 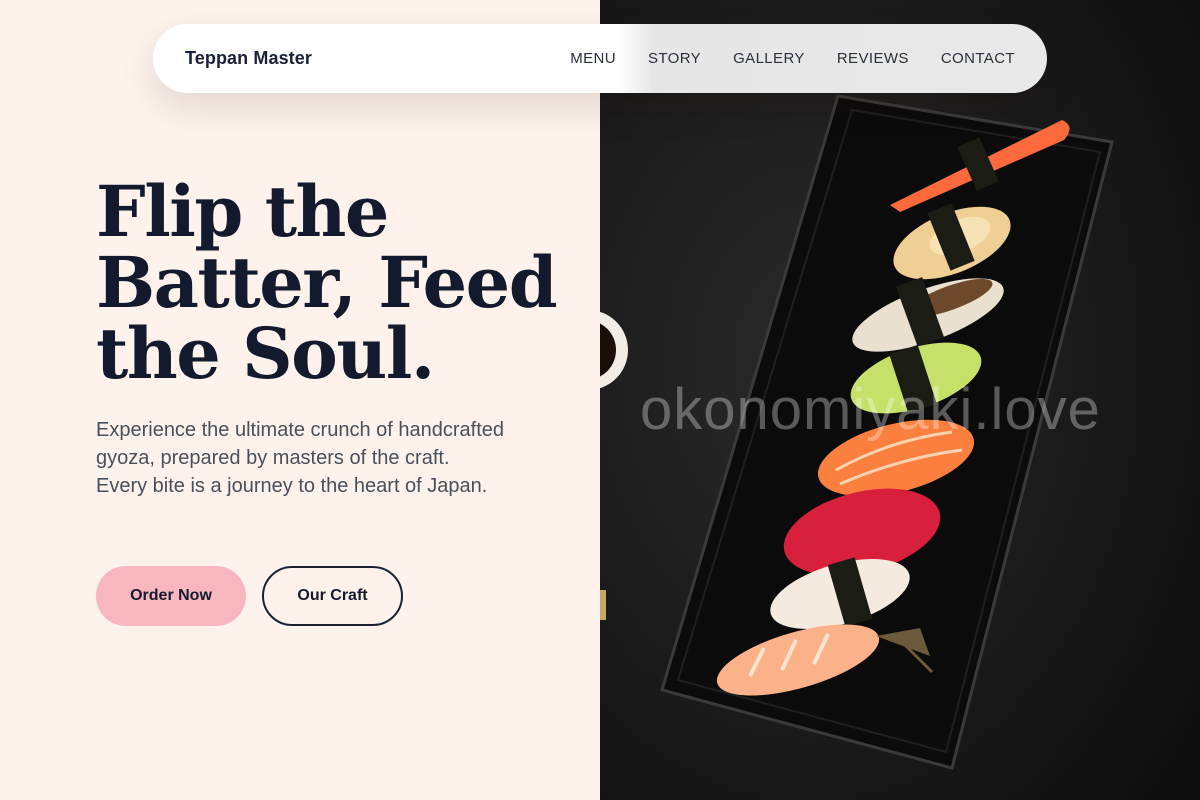 What do you see at coordinates (332, 596) in the screenshot?
I see `our-craft-button: Our Craft` at bounding box center [332, 596].